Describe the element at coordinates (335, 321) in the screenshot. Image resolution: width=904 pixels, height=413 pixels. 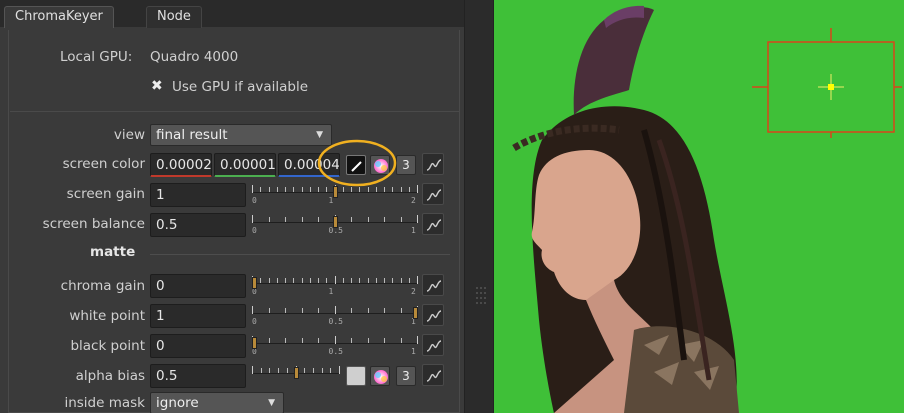
I see `slider-tick-label: 0.5` at that location.